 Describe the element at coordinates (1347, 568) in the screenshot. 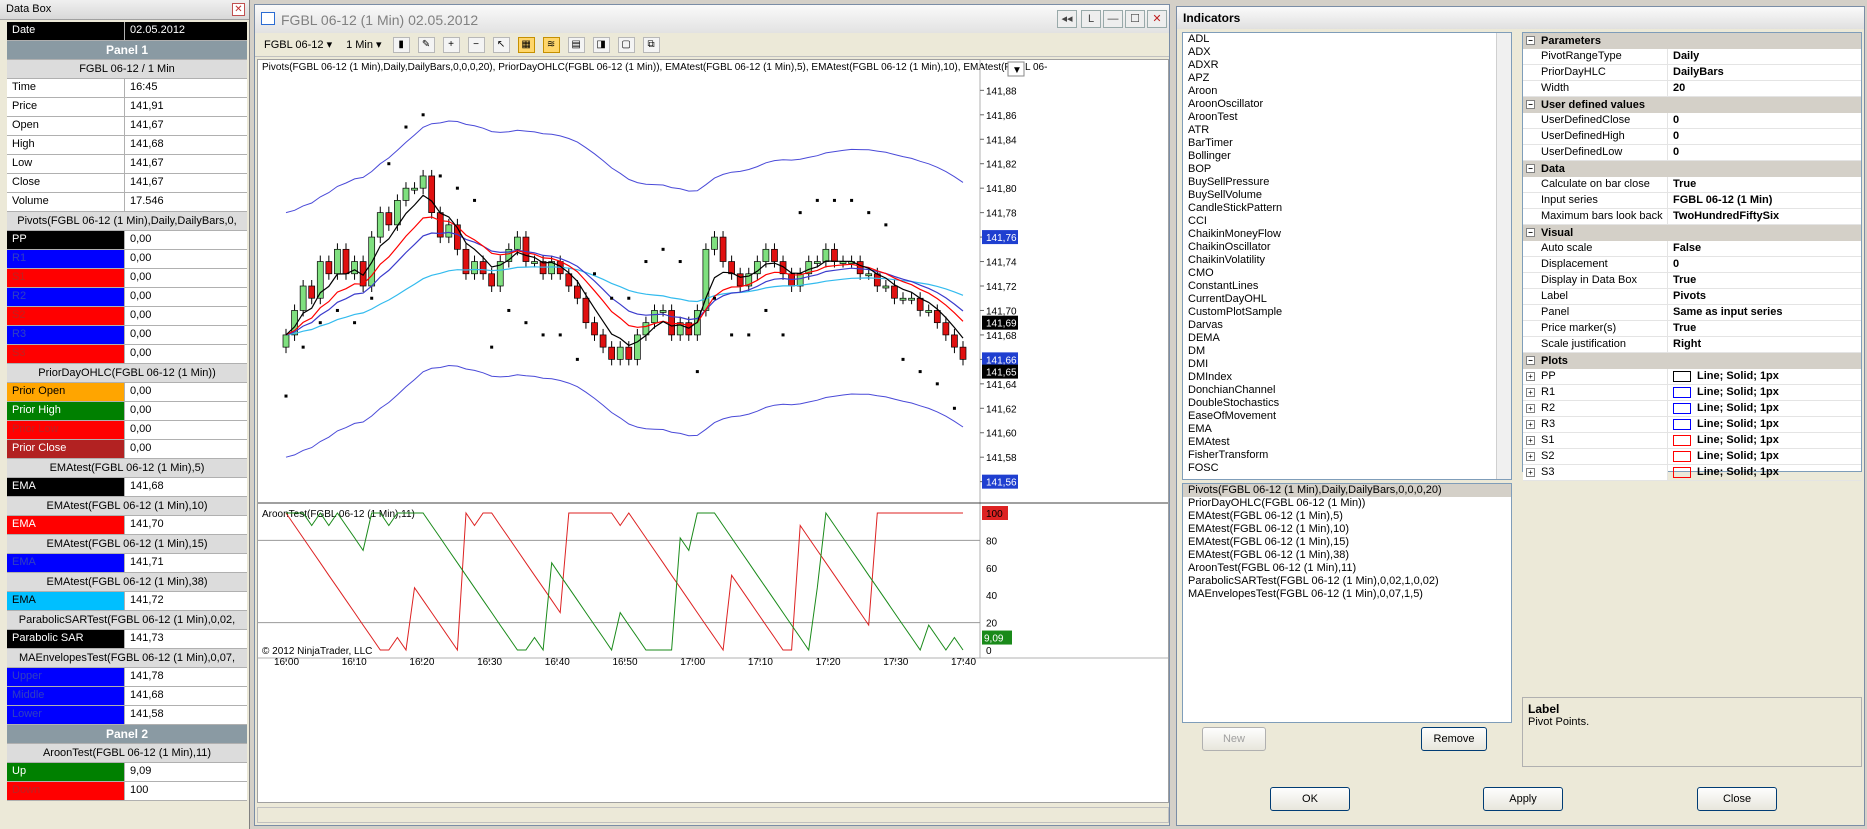

I see `applied-indicator-item: AroonTest(FGBL 06-12 (1 Min),11)` at that location.